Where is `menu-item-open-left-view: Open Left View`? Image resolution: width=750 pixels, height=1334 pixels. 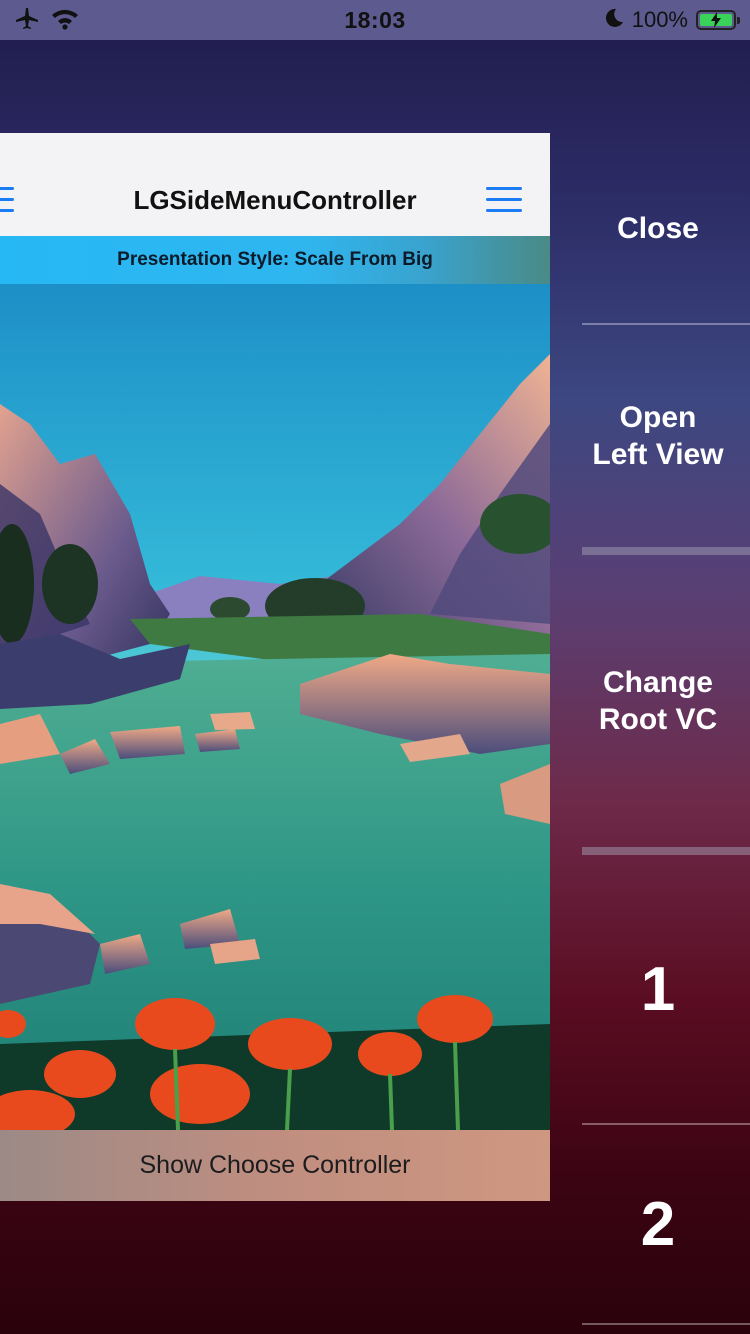
menu-item-open-left-view: Open Left View is located at coordinates (658, 436).